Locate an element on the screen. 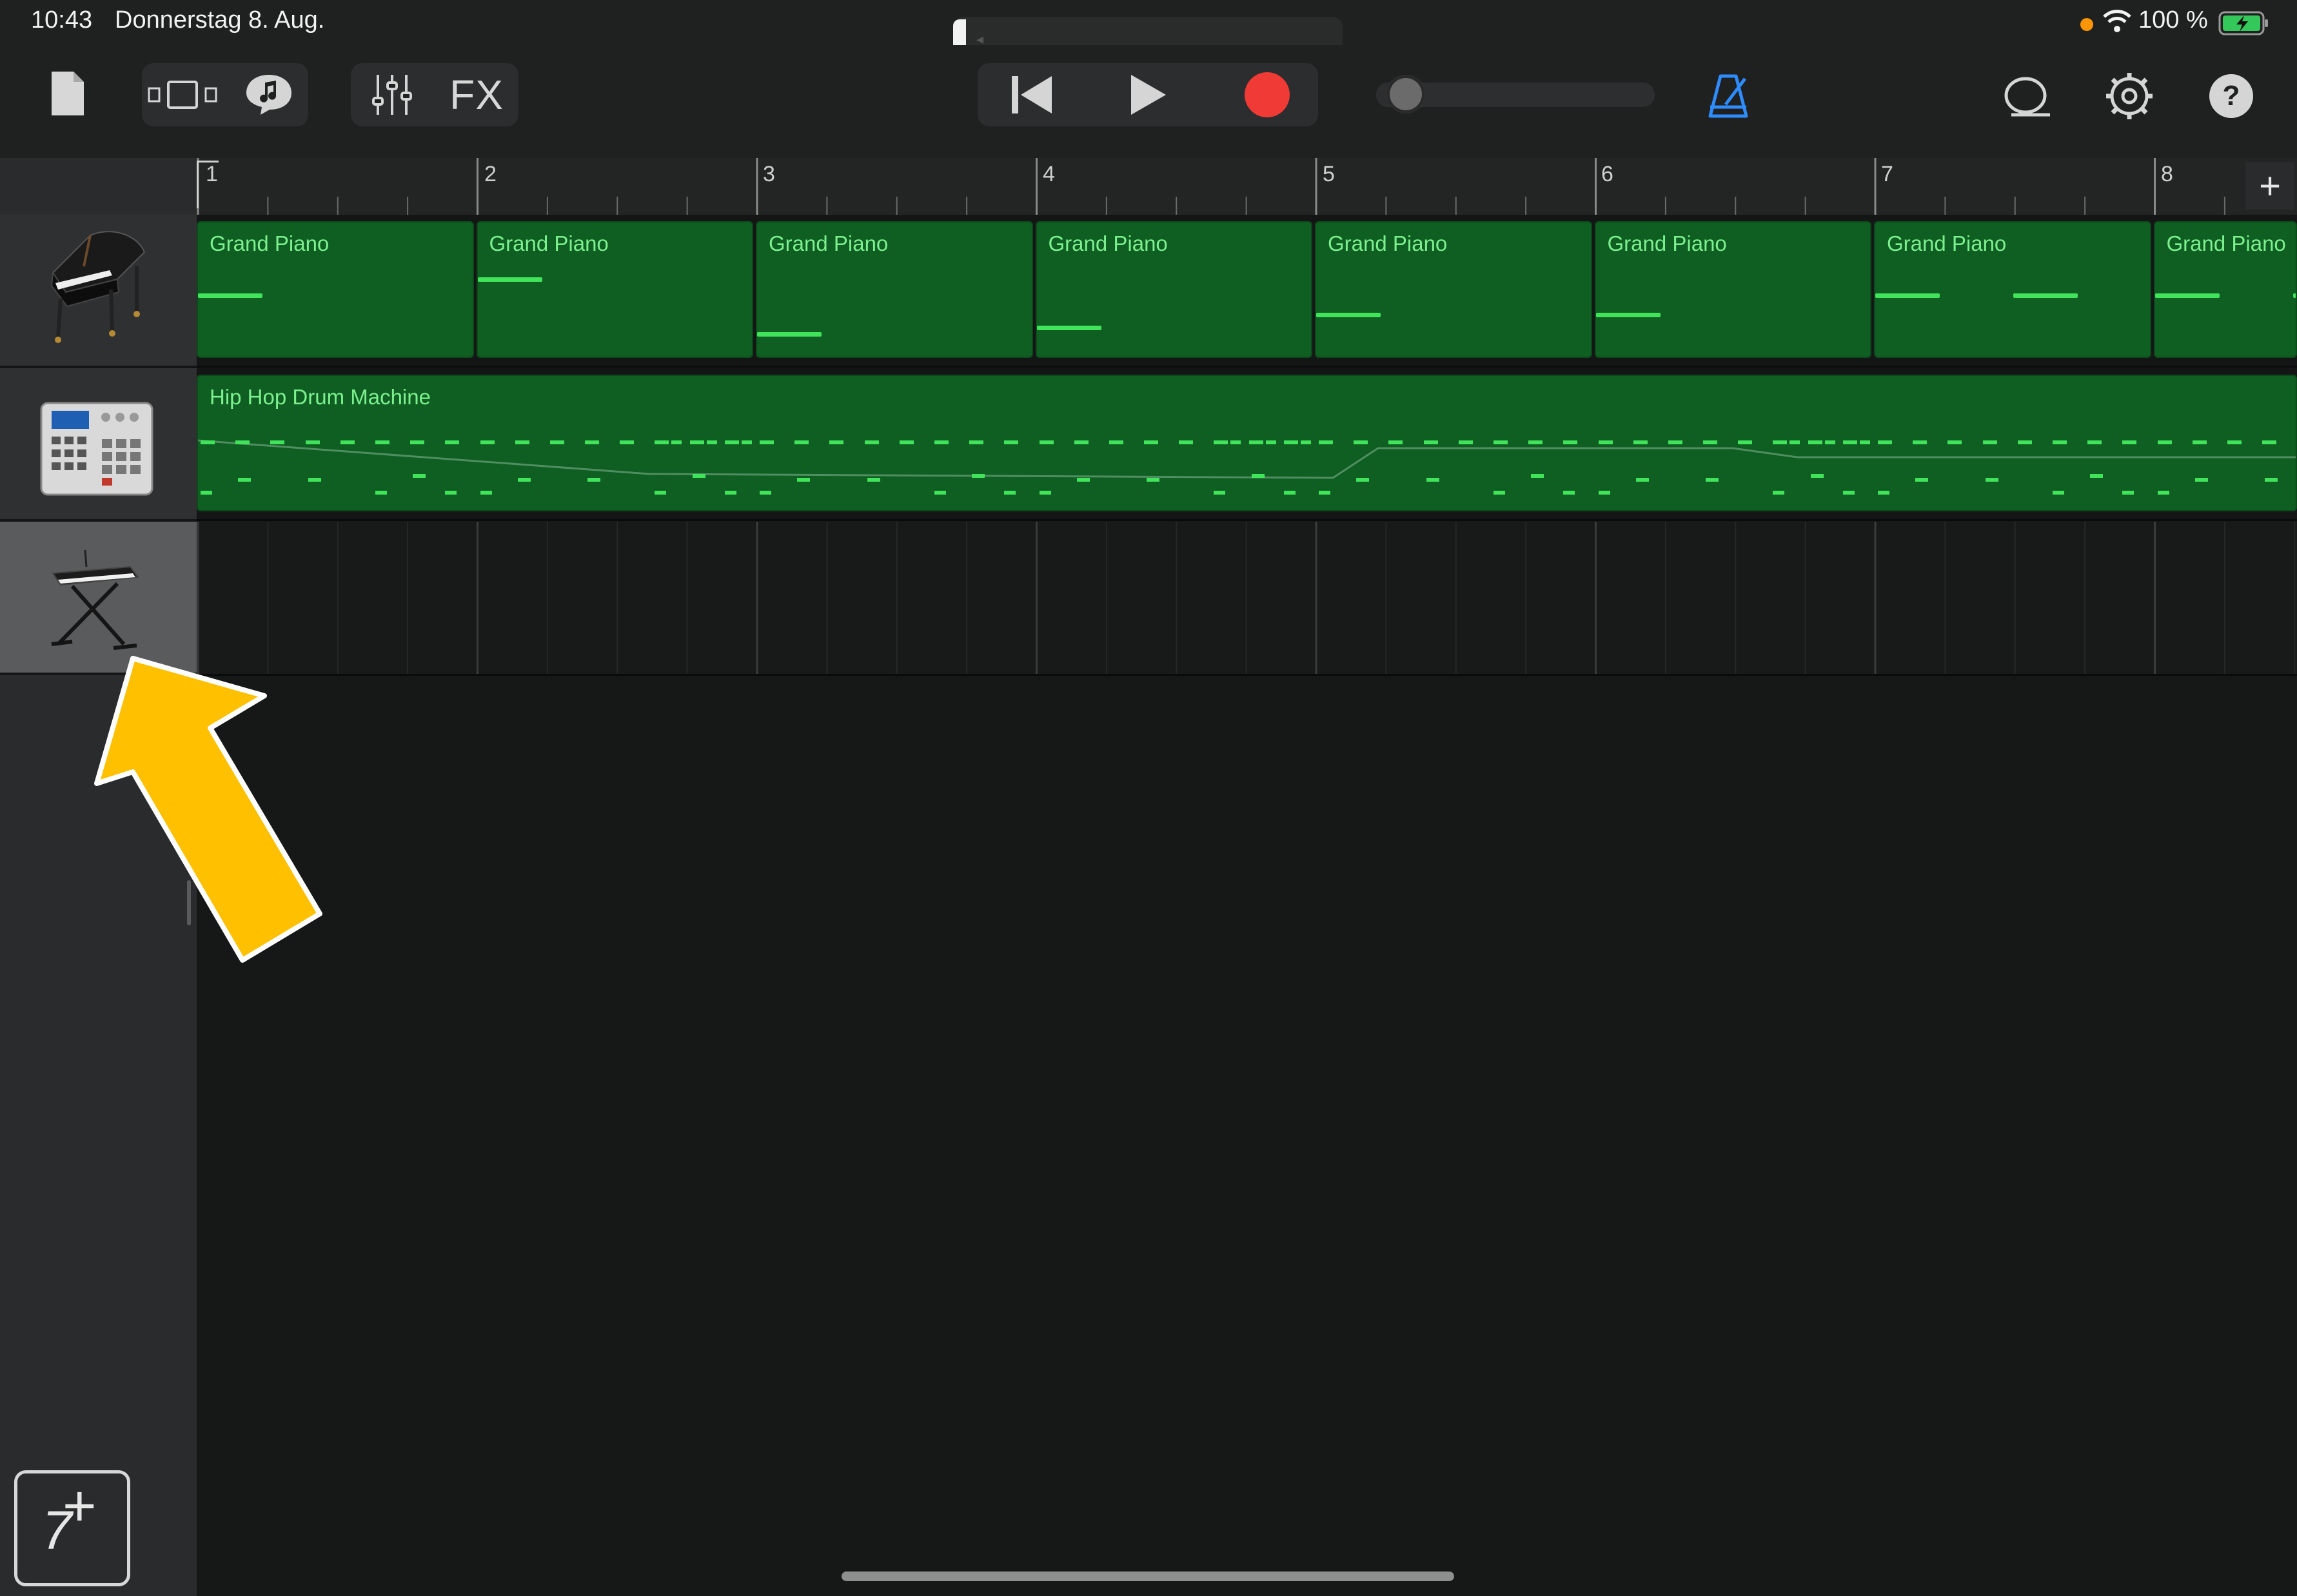  help-label: ? is located at coordinates (2231, 96).